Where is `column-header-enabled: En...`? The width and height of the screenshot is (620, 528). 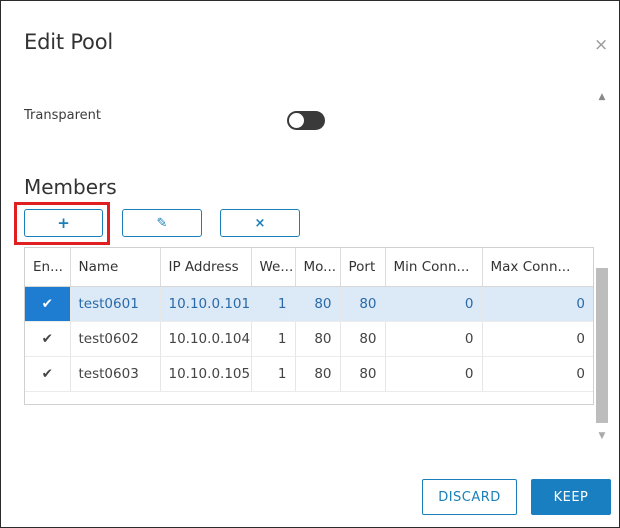
column-header-enabled: En... is located at coordinates (48, 267).